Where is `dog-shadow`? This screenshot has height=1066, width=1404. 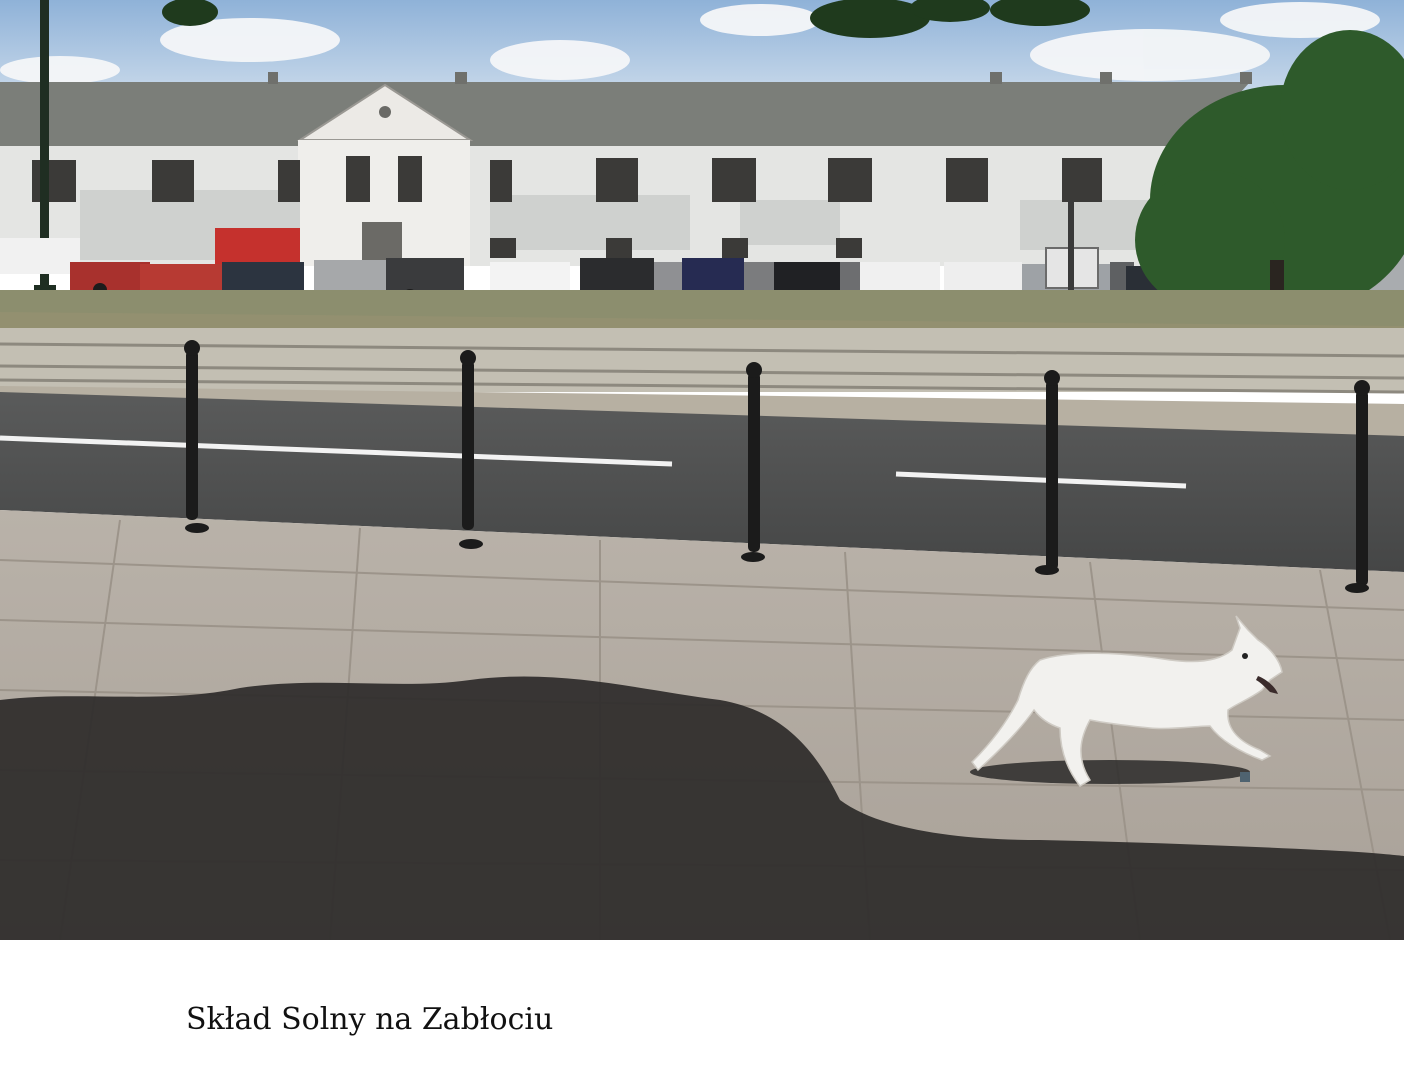
dog-shadow is located at coordinates (1110, 772).